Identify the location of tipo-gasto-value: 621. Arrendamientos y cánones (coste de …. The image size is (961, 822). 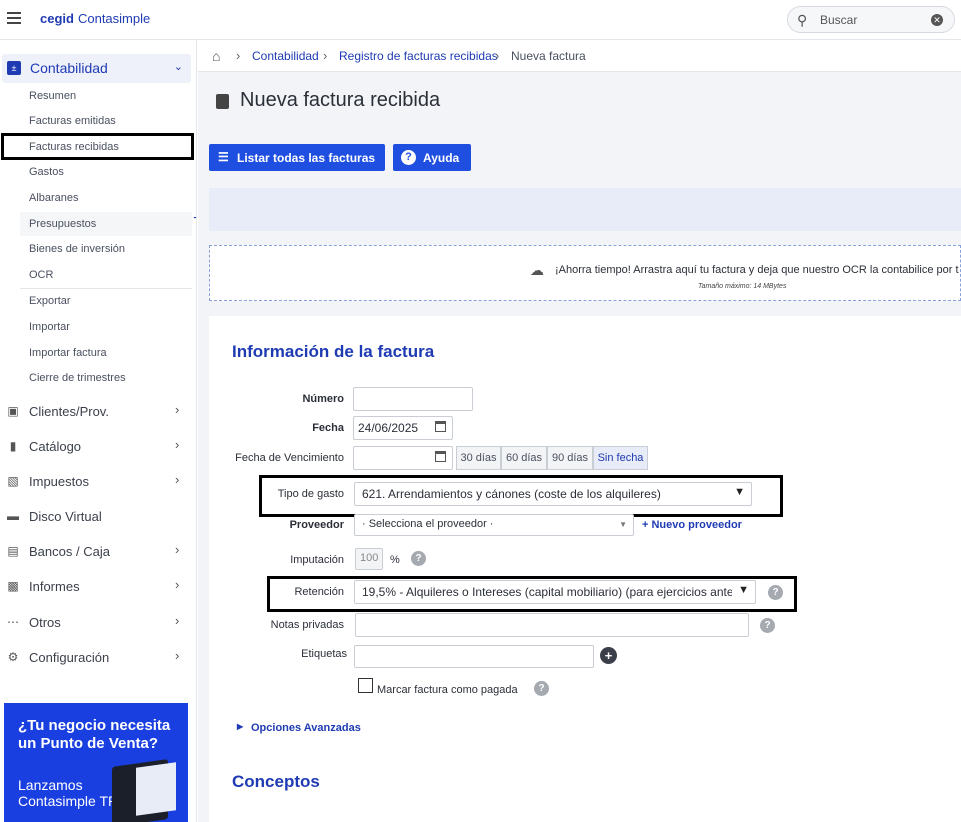
(511, 494).